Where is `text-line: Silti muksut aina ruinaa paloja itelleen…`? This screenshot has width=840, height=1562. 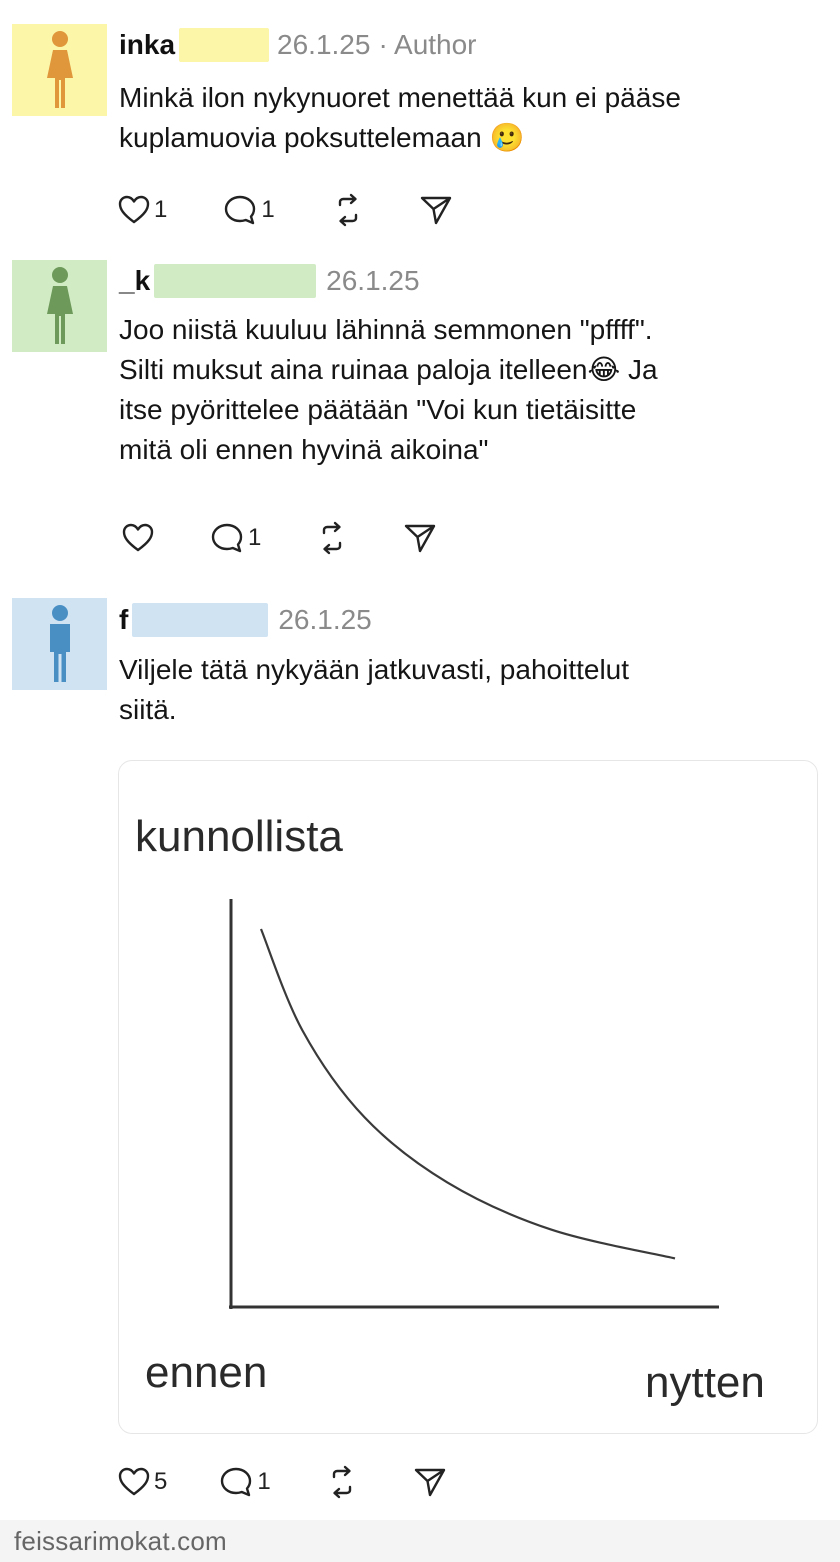 text-line: Silti muksut aina ruinaa paloja itelleen… is located at coordinates (388, 369).